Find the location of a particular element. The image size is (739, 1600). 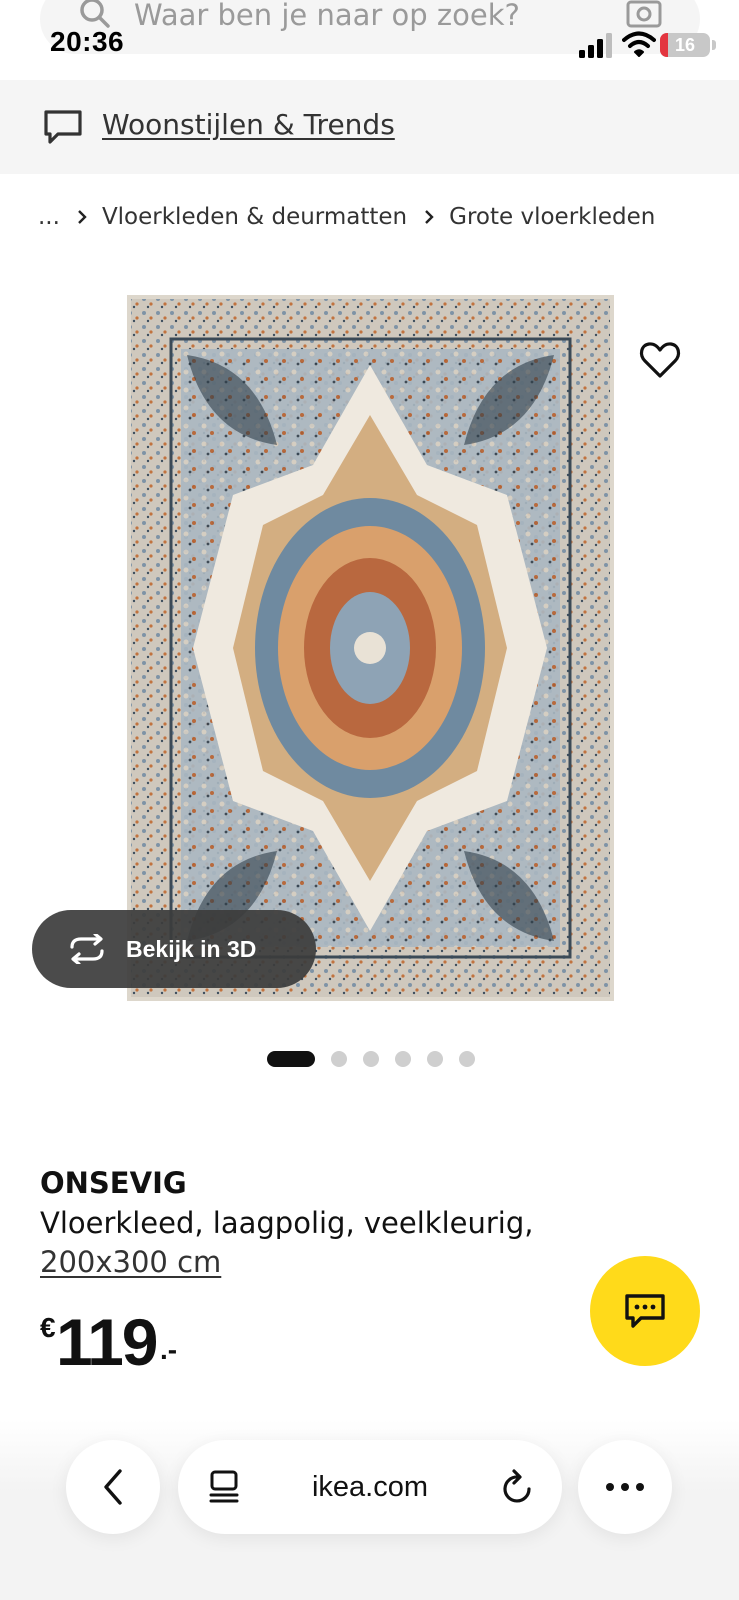

back-button is located at coordinates (113, 1487).